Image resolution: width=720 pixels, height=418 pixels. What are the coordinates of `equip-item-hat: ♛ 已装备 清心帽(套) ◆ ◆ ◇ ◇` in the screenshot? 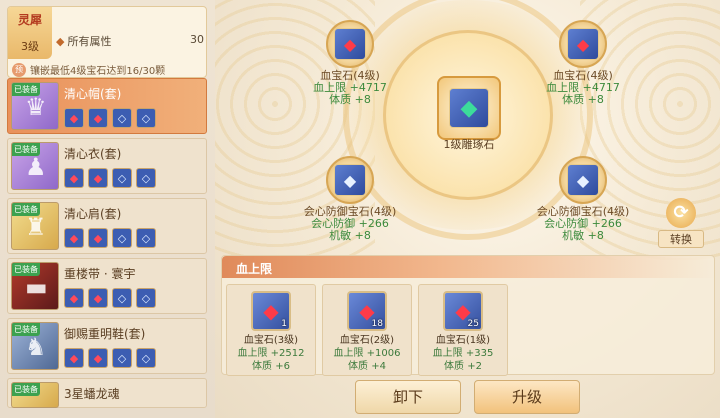 It's located at (107, 106).